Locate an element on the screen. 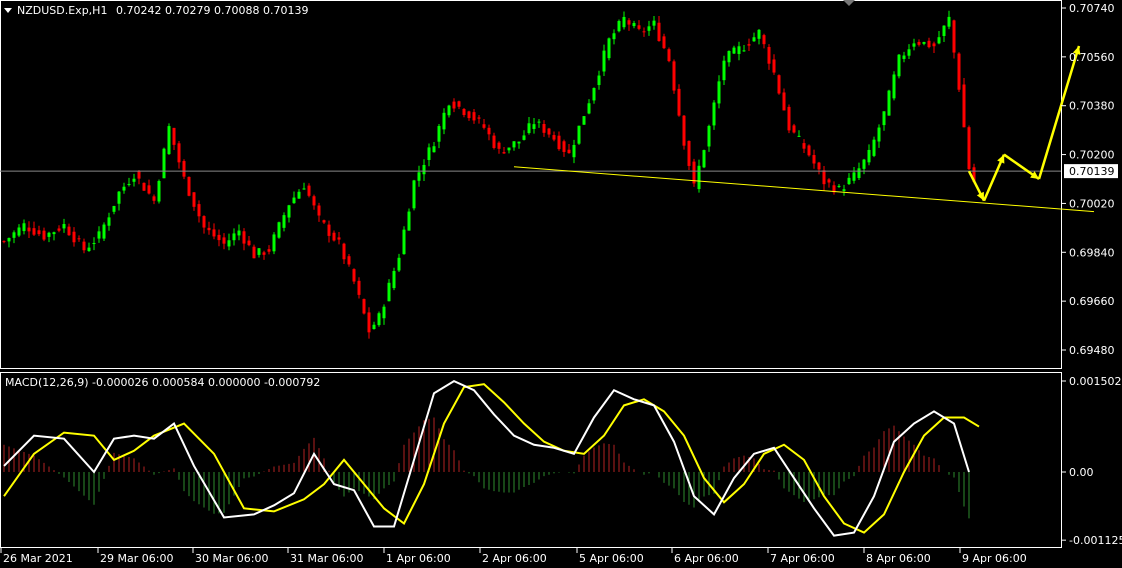 The image size is (1122, 568). time-tick-label: 2 Apr 06:00 is located at coordinates (514, 558).